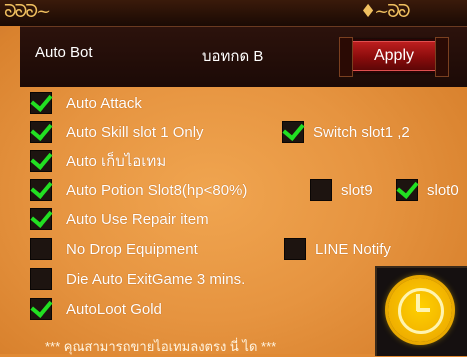  Describe the element at coordinates (156, 279) in the screenshot. I see `option-label: Die Auto ExitGame 3 mins.` at that location.